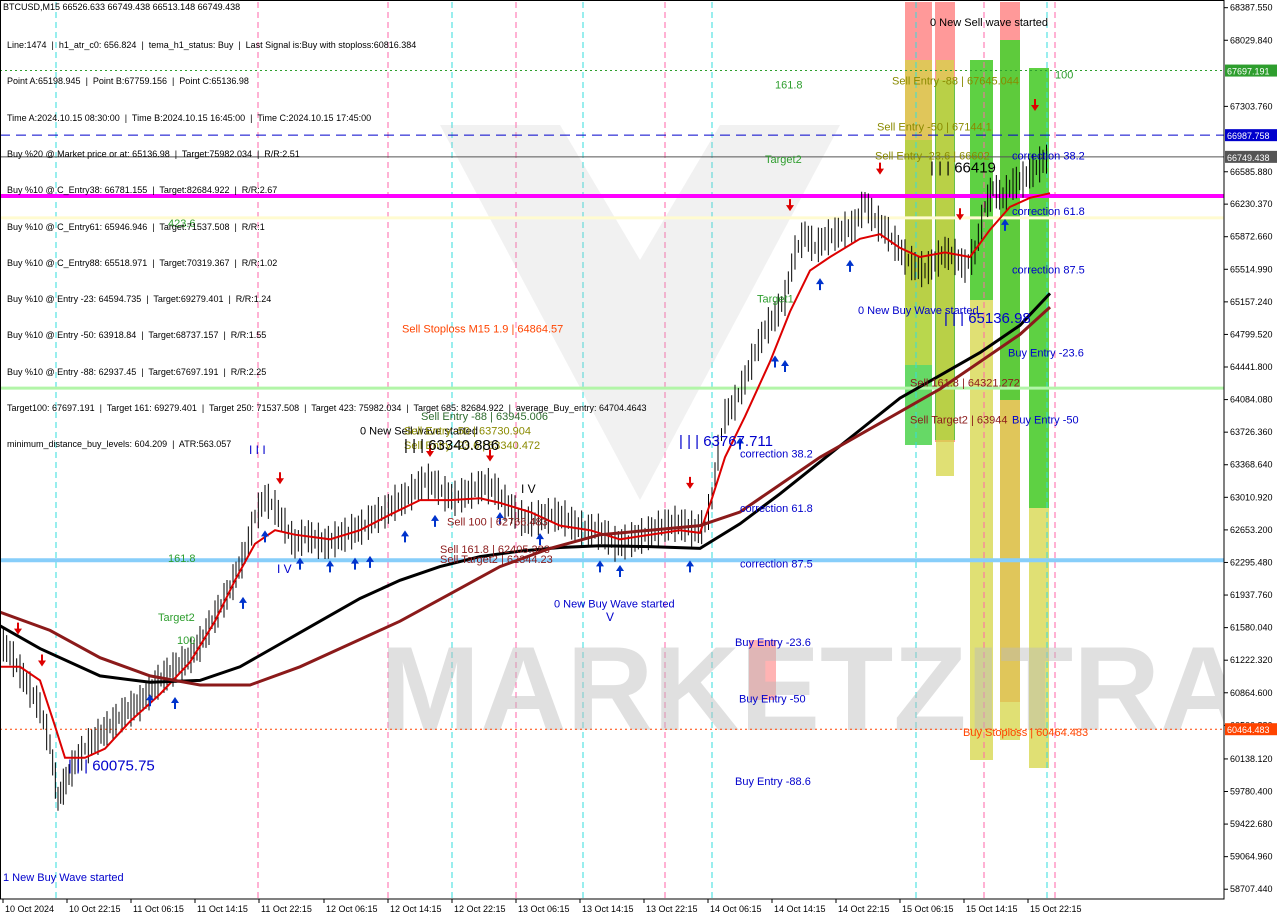  Describe the element at coordinates (992, 909) in the screenshot. I see `x-tick-label: 15 Oct 14:15` at that location.